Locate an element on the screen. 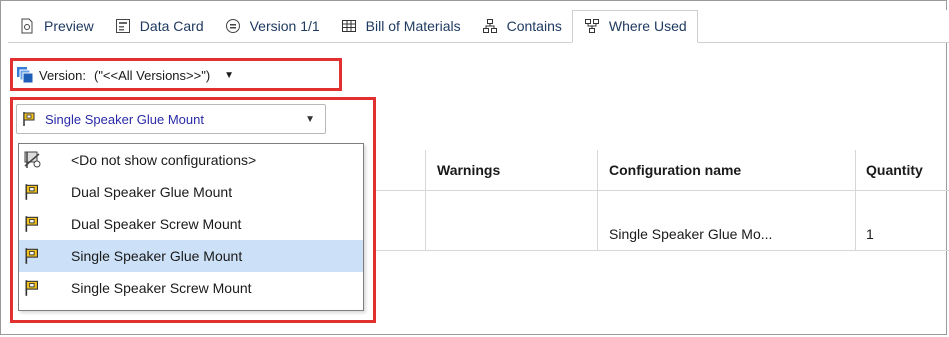 The width and height of the screenshot is (949, 337). tab-preview: Preview is located at coordinates (56, 26).